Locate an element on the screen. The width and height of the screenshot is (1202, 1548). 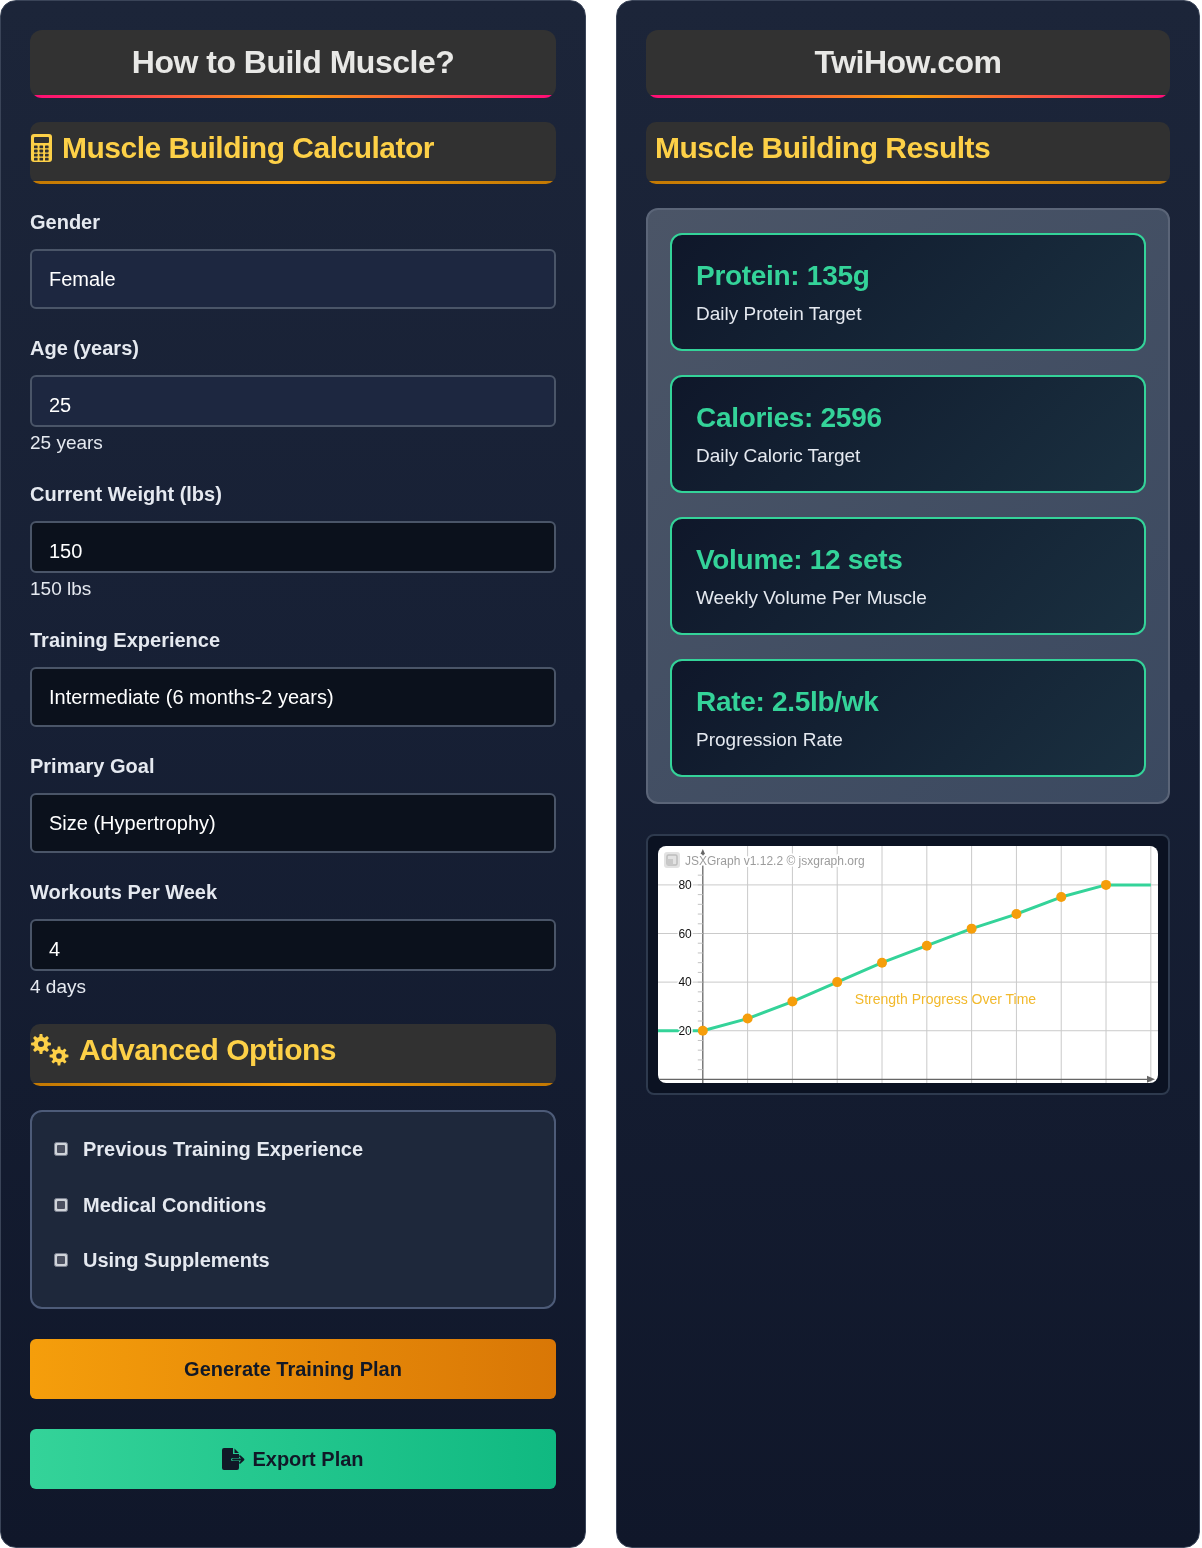
section-title: Muscle Building Results is located at coordinates (823, 148).